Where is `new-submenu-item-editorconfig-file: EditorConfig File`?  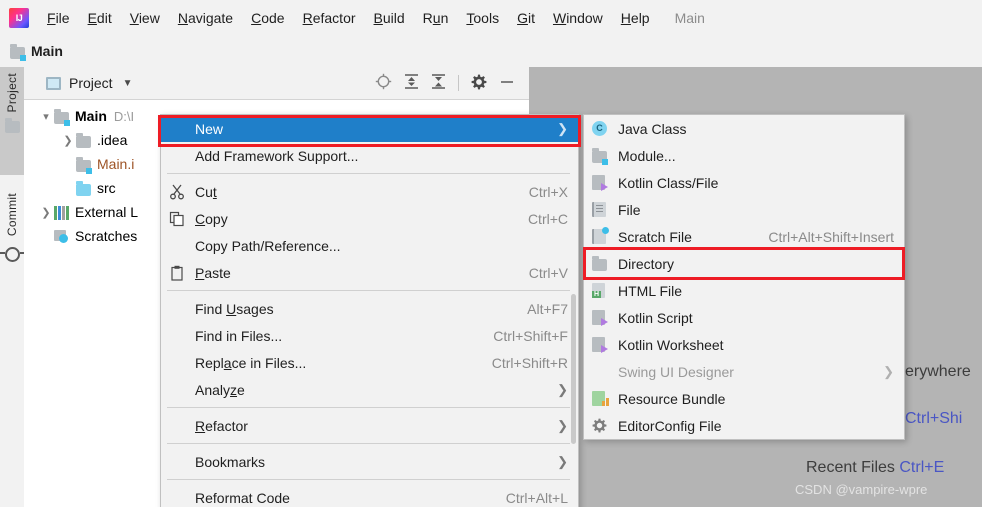
new-submenu-item-editorconfig-file: EditorConfig File is located at coordinates (744, 425).